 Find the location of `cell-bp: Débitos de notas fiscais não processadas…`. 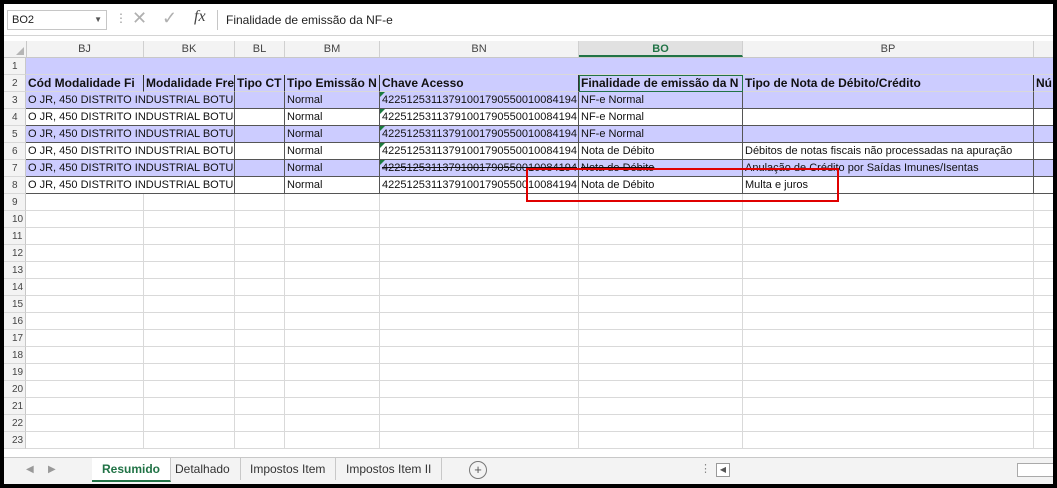

cell-bp: Débitos de notas fiscais não processadas… is located at coordinates (888, 151).